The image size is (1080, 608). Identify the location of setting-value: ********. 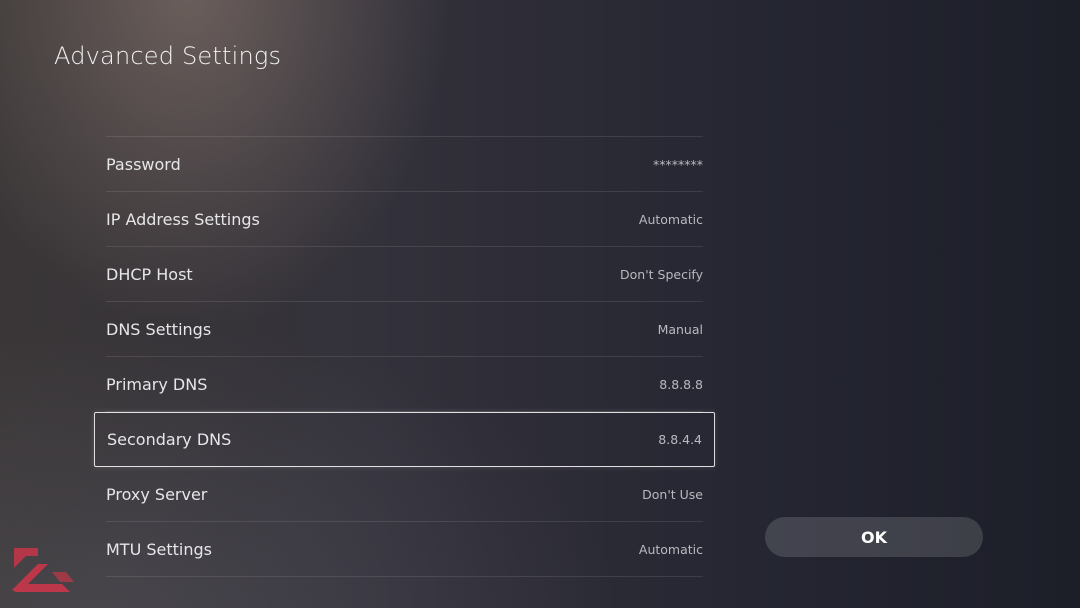
(678, 164).